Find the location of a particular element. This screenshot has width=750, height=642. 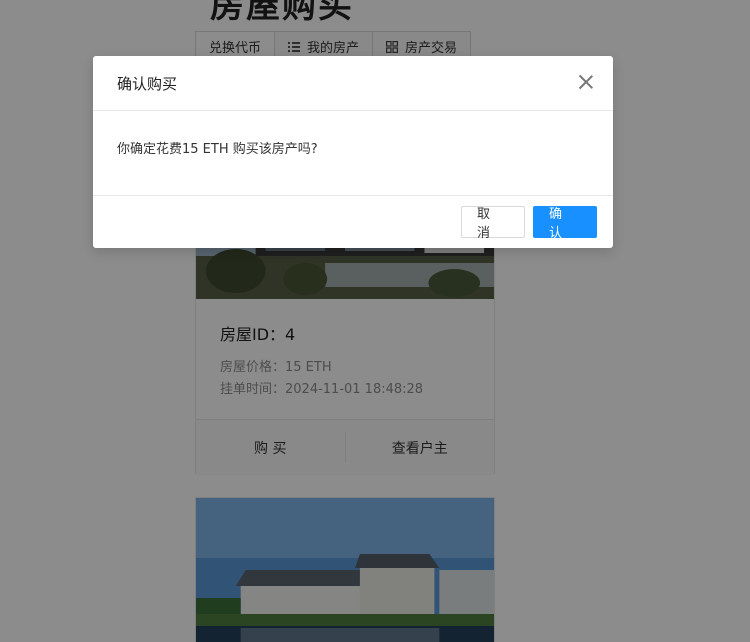

dialog-body: 你确定花费15 ETH 购买该房产吗? is located at coordinates (353, 153).